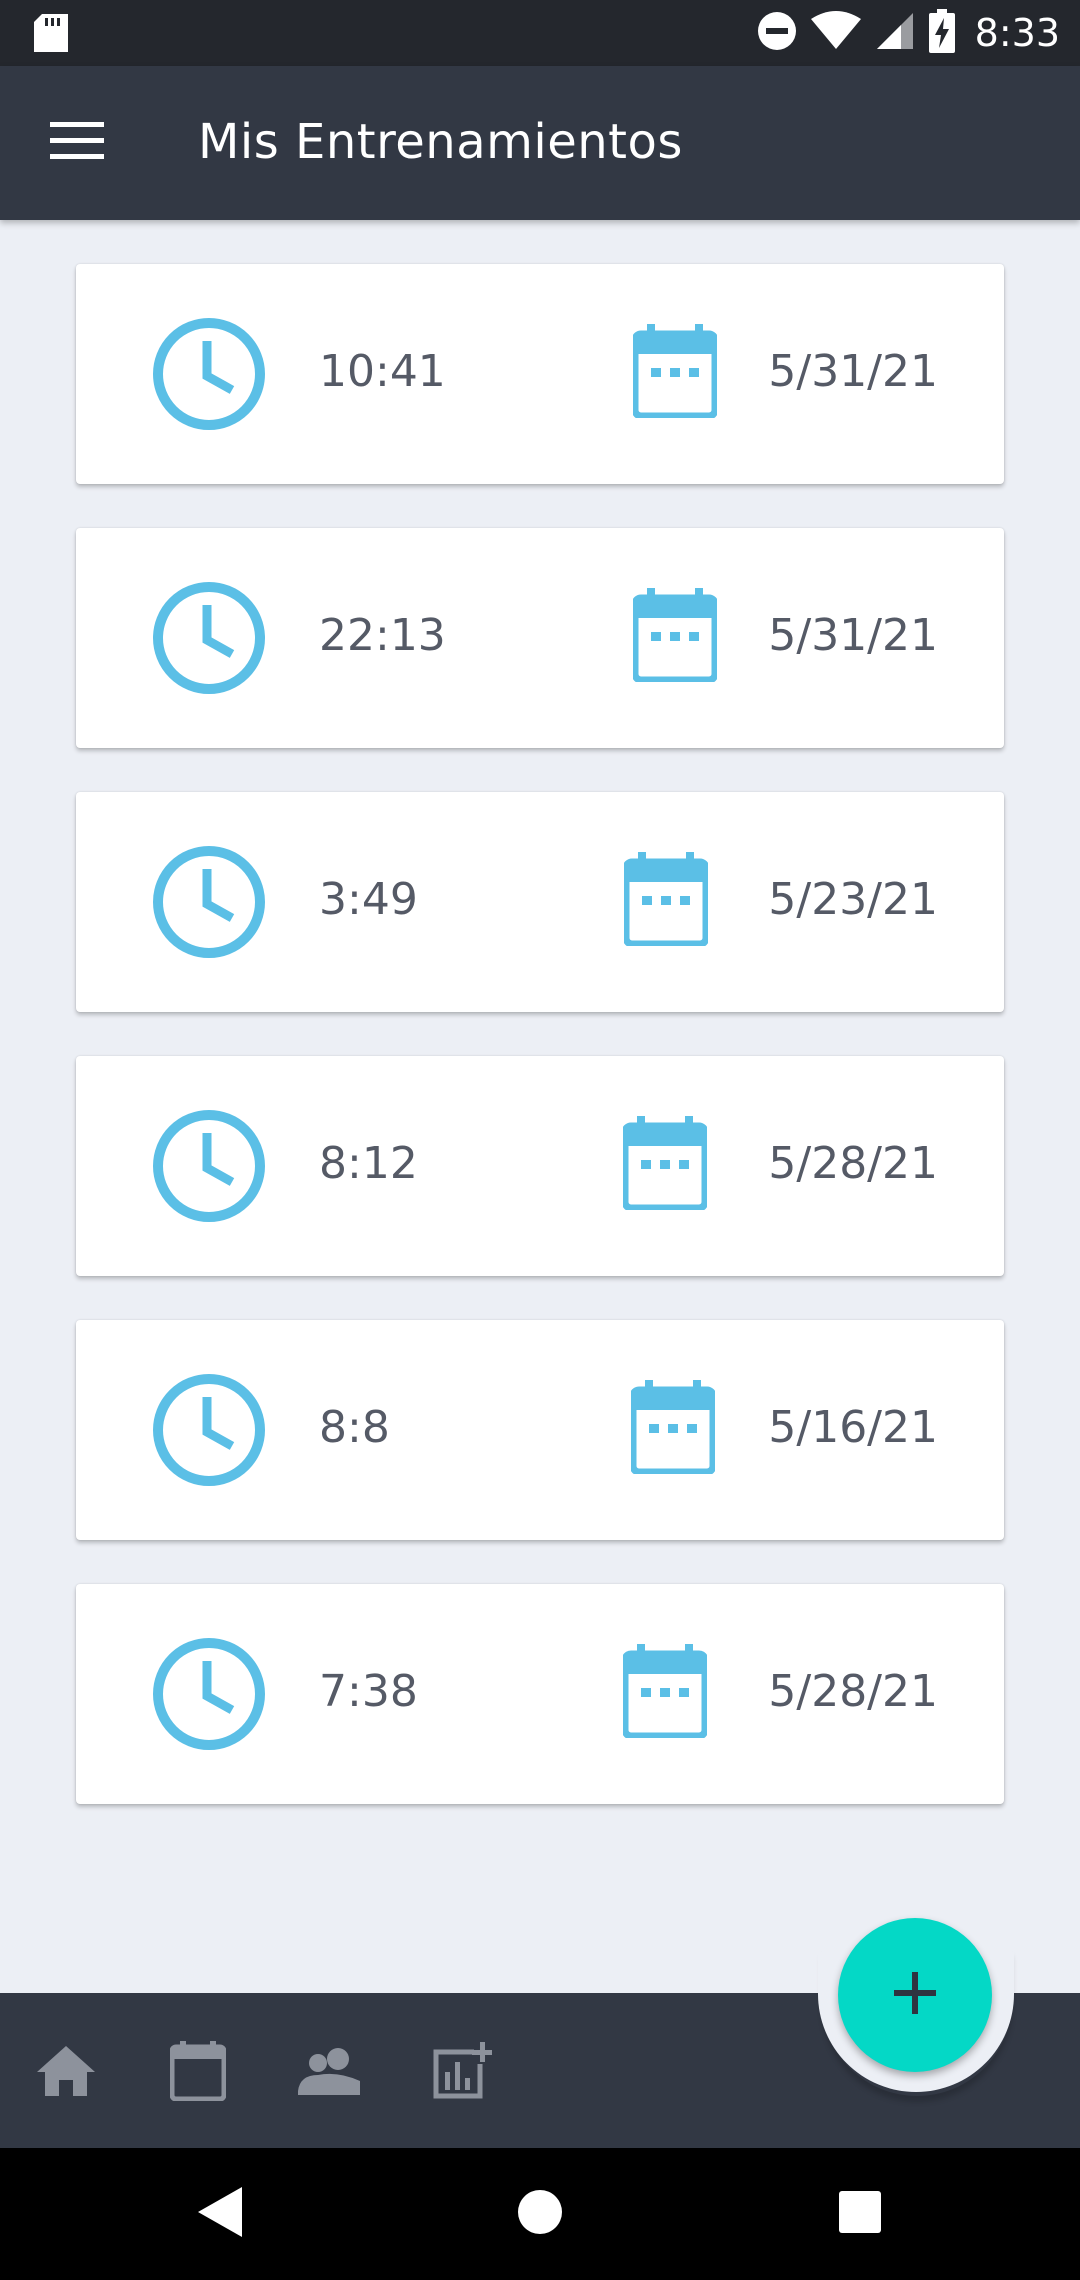 This screenshot has height=2280, width=1080. I want to click on signal-icon, so click(895, 33).